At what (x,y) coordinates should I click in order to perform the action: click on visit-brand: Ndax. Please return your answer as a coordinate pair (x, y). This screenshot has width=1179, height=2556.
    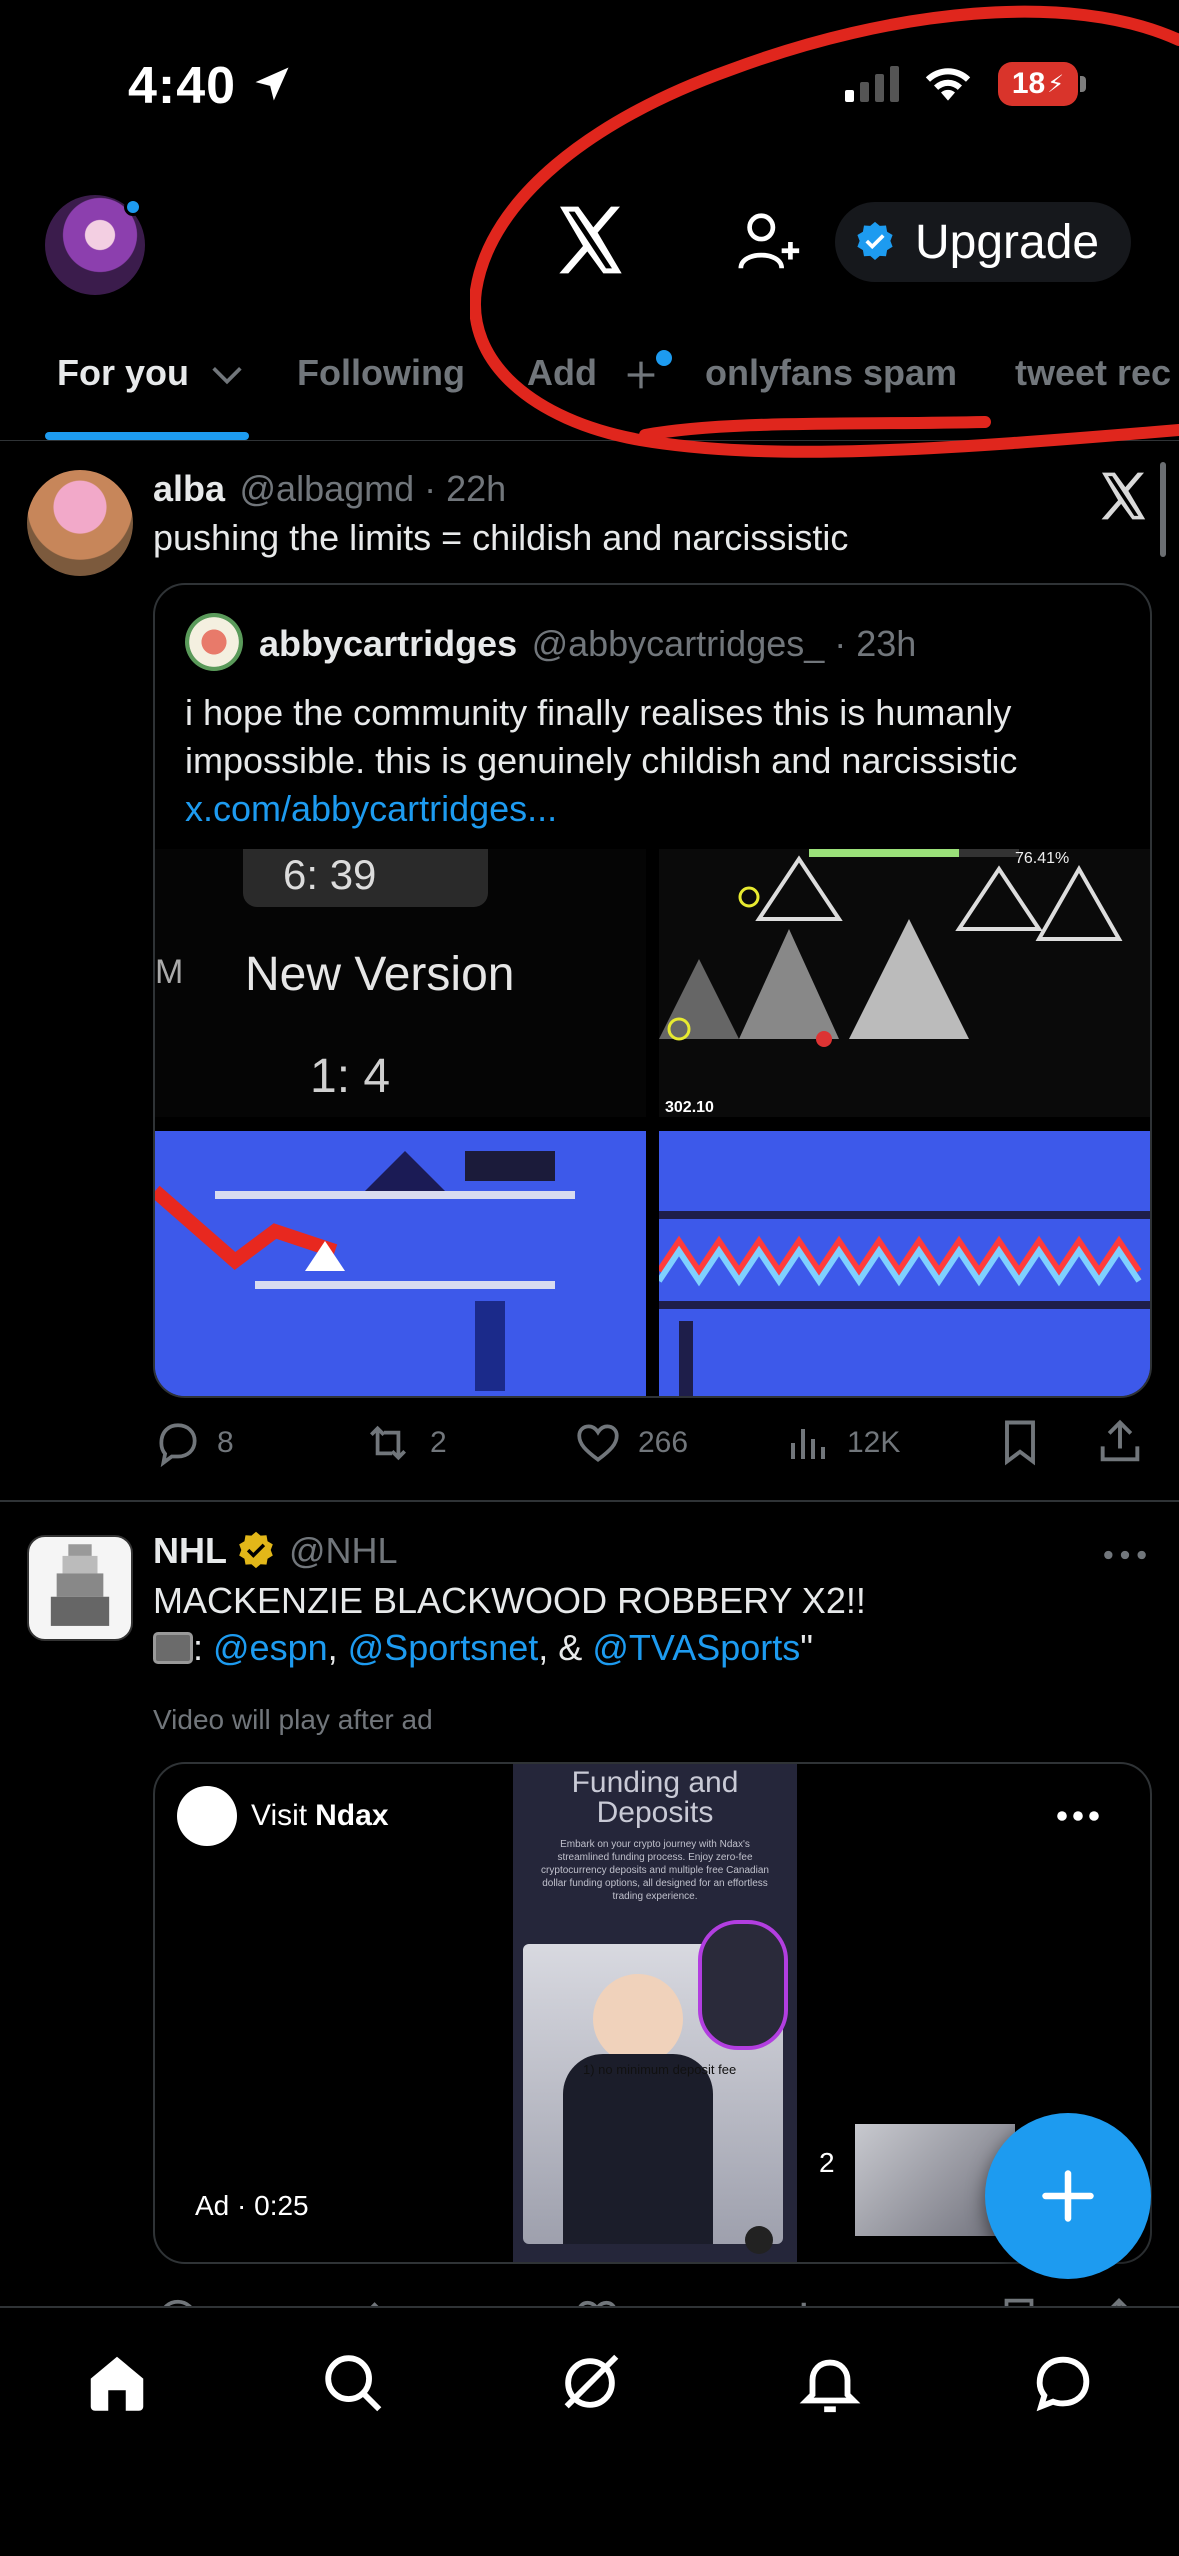
    Looking at the image, I should click on (352, 1815).